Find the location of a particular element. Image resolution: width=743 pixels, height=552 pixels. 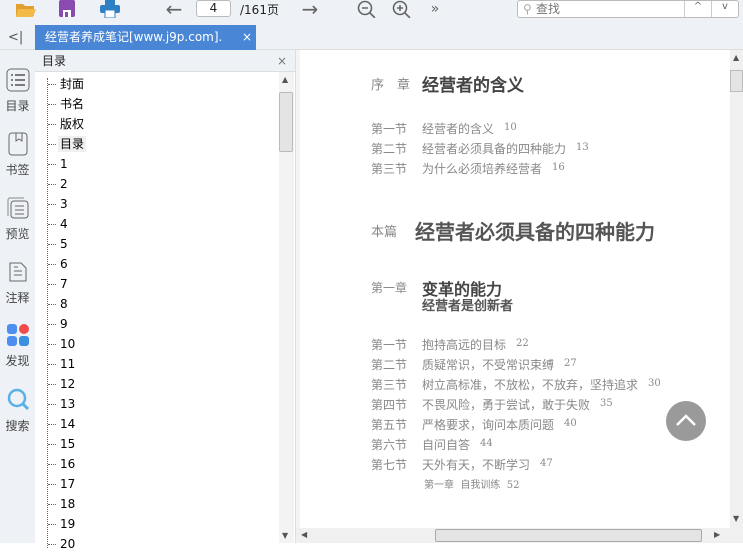

collapse-sidebar-button: <| is located at coordinates (15, 37).